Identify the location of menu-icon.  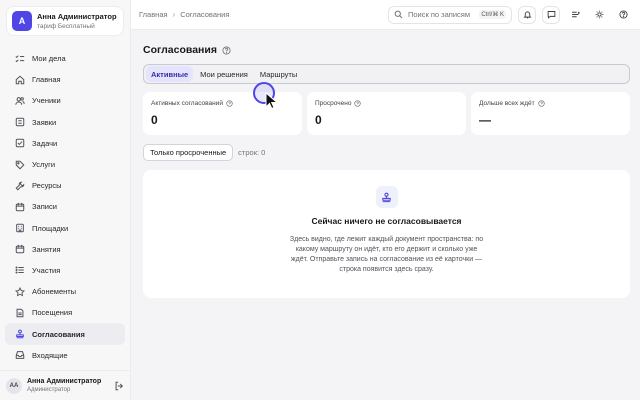
(575, 14).